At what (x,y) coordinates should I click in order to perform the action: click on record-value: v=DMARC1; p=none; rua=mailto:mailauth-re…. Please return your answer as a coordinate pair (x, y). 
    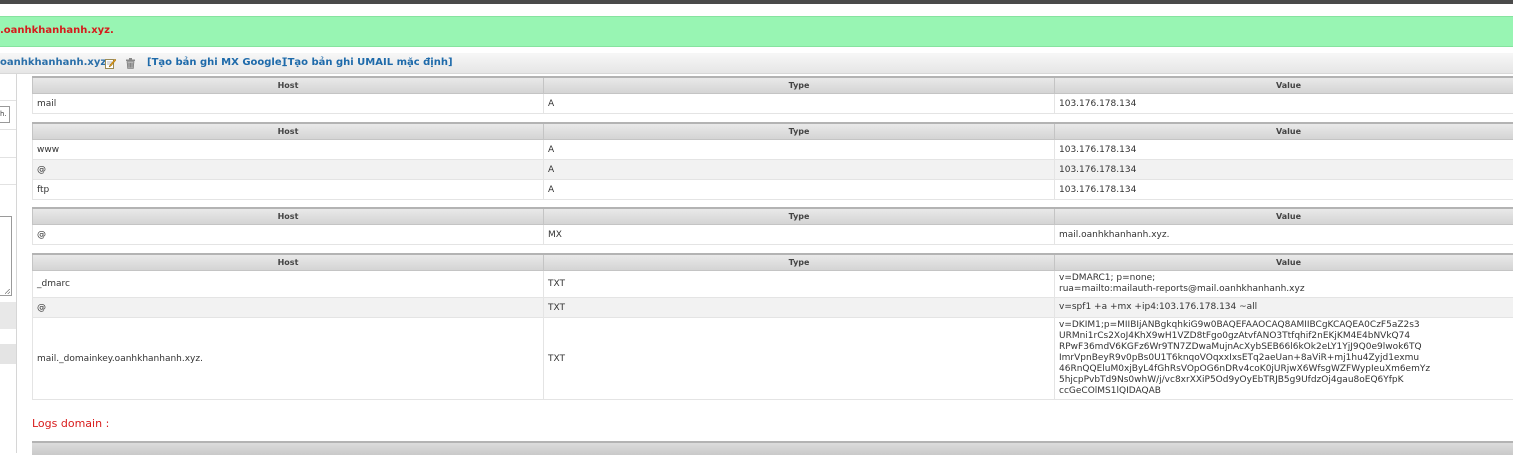
    Looking at the image, I should click on (1284, 284).